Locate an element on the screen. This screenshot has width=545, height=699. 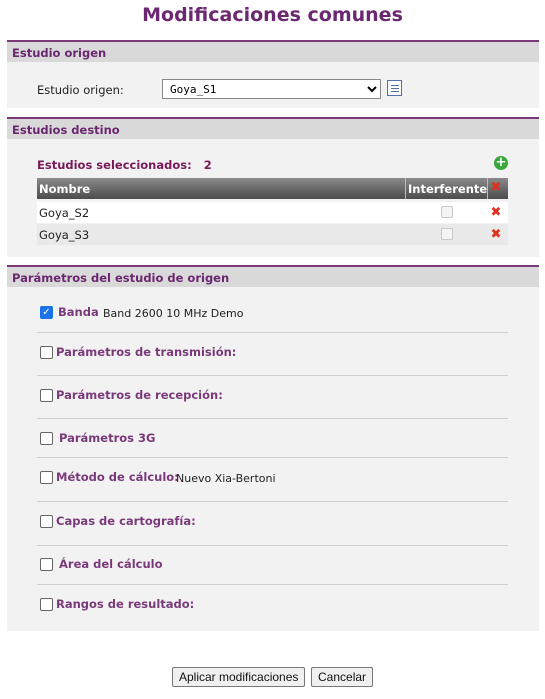
transmision-checkbox is located at coordinates (46, 352).